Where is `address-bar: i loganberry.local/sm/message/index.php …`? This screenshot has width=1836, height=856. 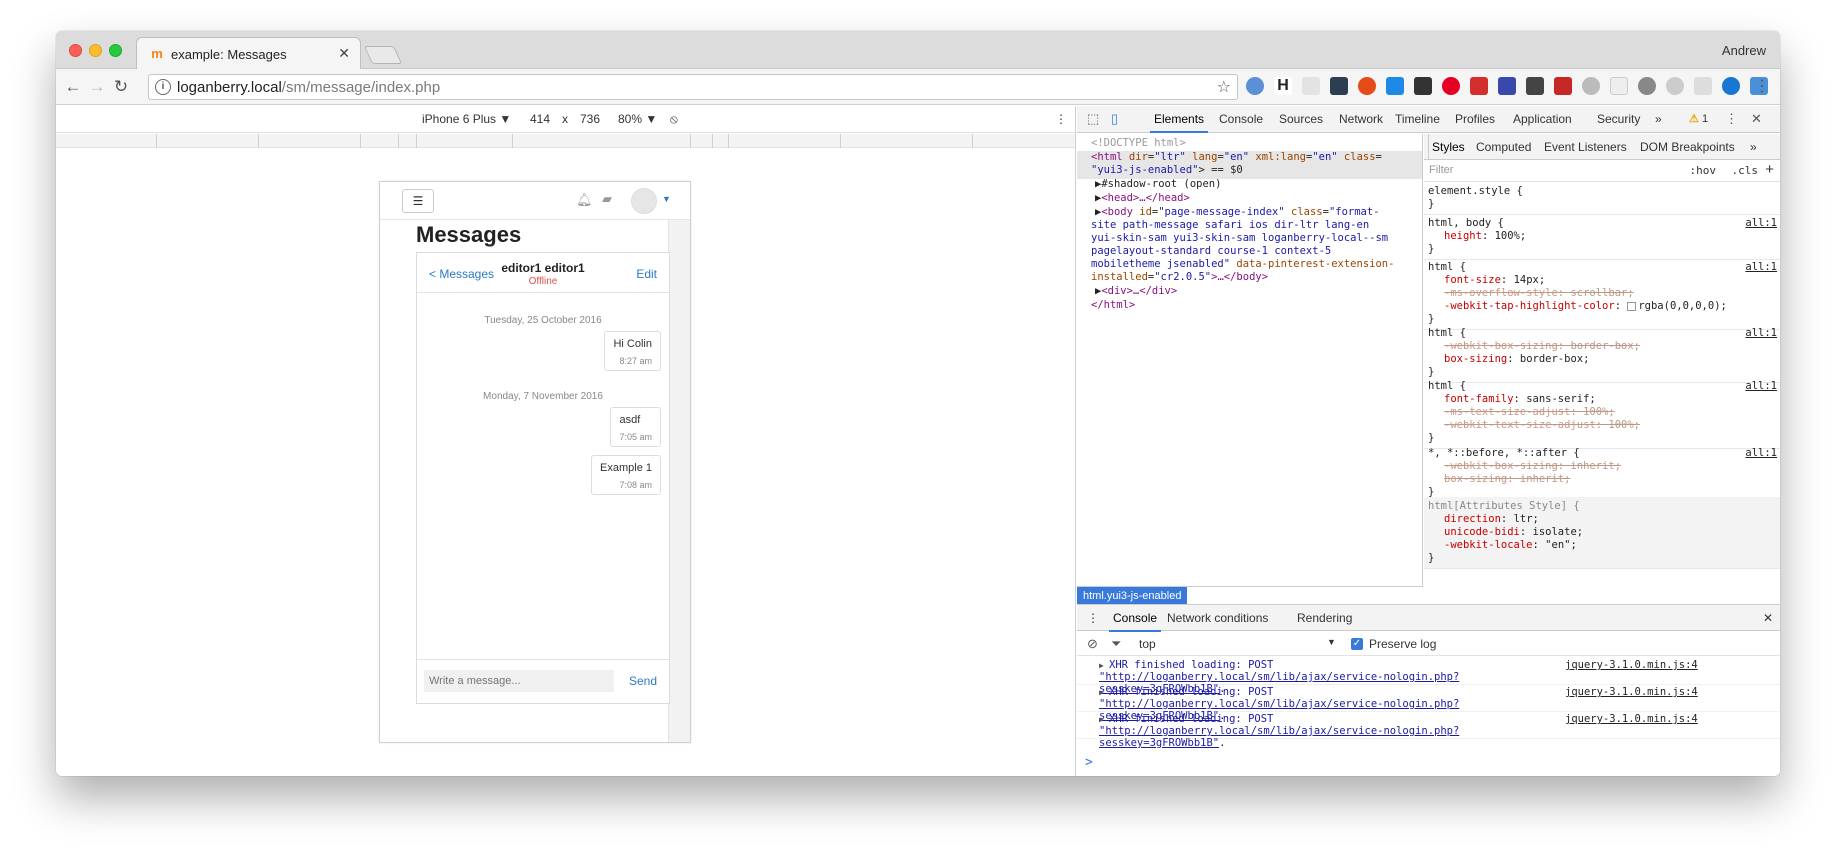 address-bar: i loganberry.local/sm/message/index.php … is located at coordinates (693, 87).